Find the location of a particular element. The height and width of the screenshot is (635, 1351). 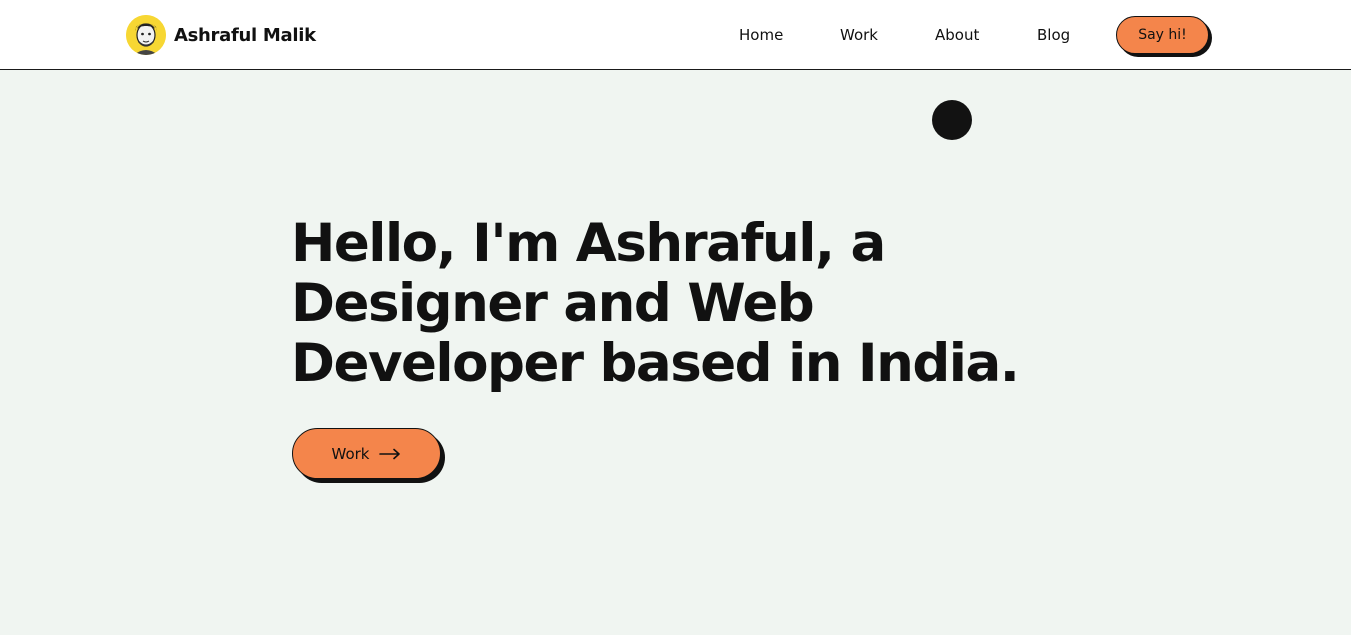

avatar-portrait-icon is located at coordinates (146, 35).